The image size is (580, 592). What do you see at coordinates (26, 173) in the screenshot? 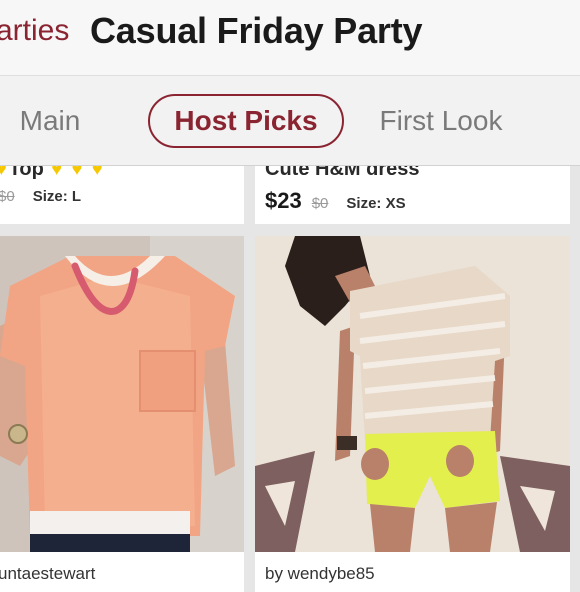
I see `listing-title-1-text: Top` at bounding box center [26, 173].